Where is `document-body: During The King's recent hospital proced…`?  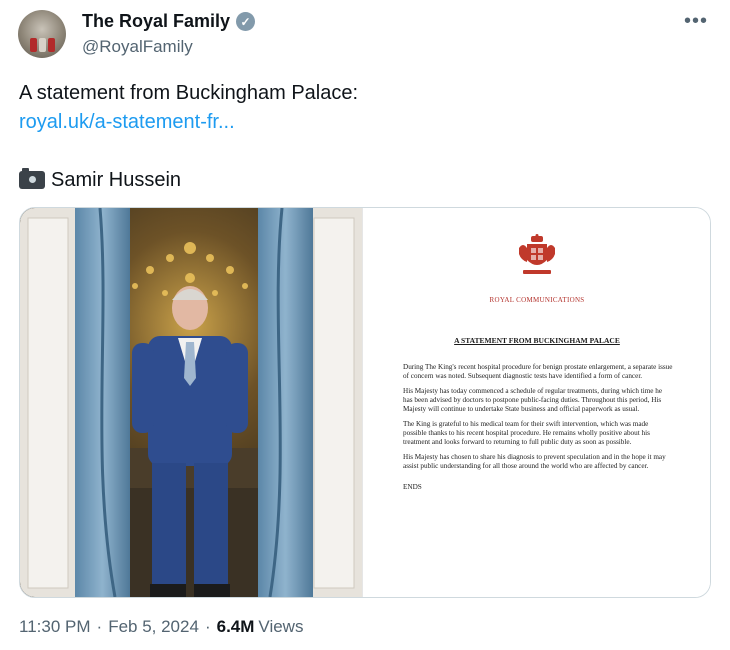 document-body: During The King's recent hospital proced… is located at coordinates (538, 427).